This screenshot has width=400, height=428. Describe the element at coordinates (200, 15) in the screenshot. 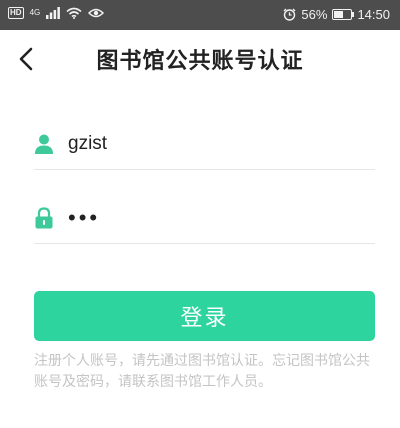

I see `status-bar: HD 4G 56% 14:50` at that location.